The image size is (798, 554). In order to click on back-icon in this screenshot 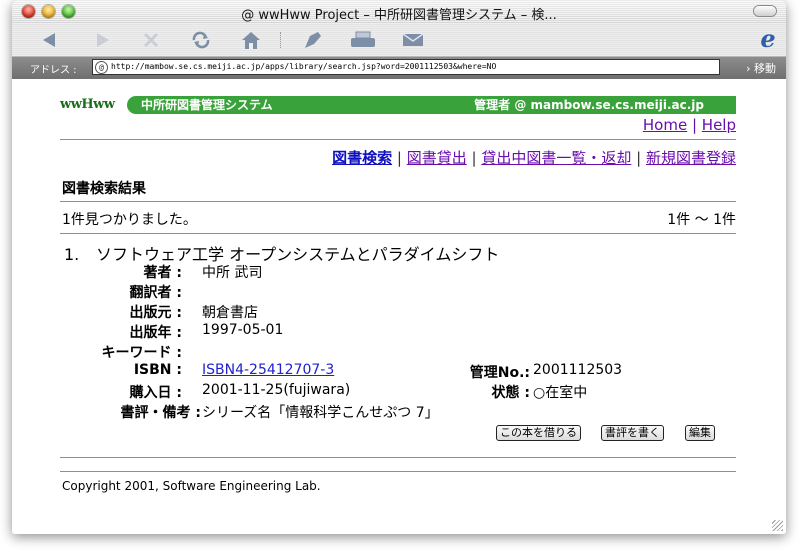, I will do `click(51, 40)`.